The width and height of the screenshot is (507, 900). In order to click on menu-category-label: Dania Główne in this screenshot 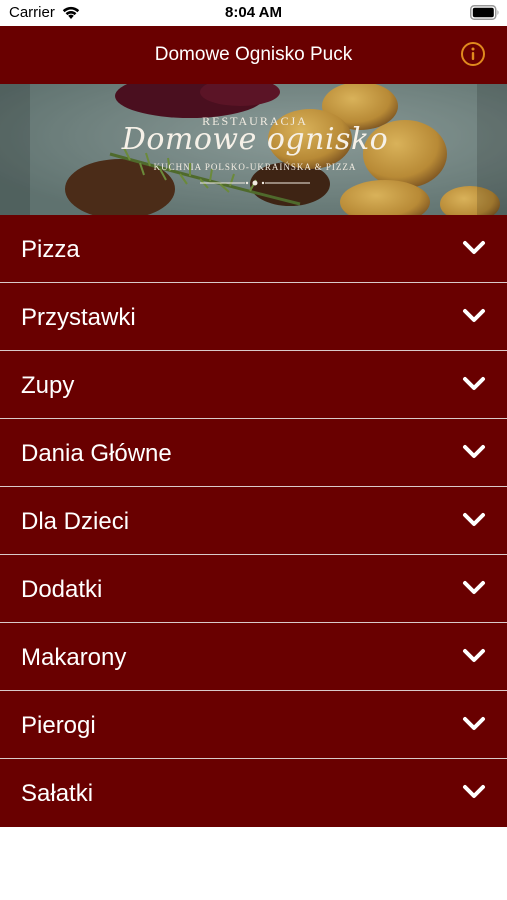, I will do `click(96, 453)`.